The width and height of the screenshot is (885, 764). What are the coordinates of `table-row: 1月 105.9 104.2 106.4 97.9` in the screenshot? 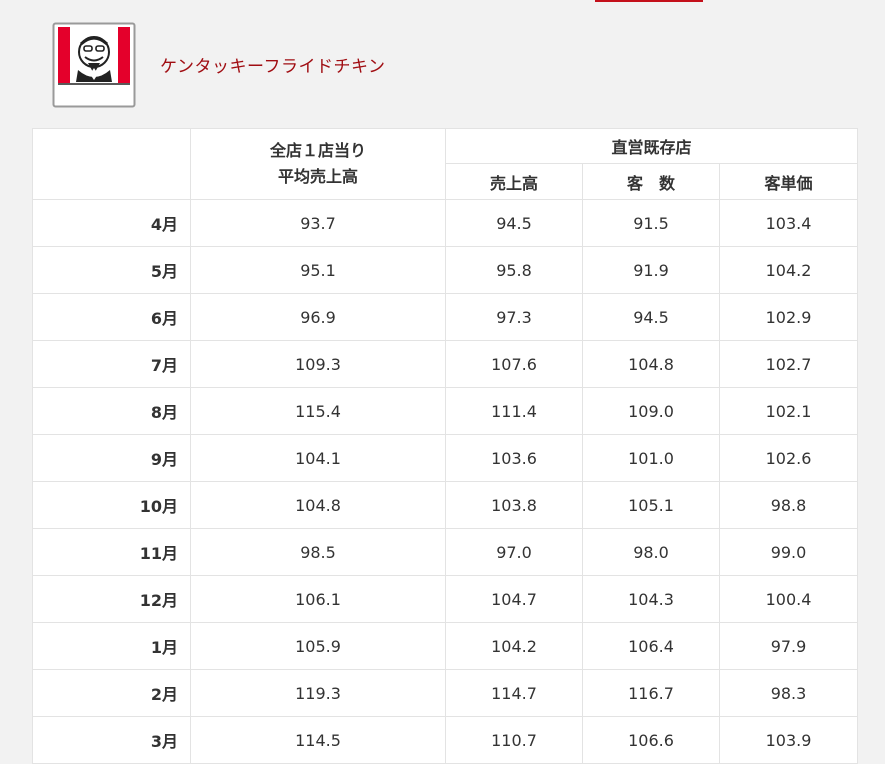 It's located at (445, 646).